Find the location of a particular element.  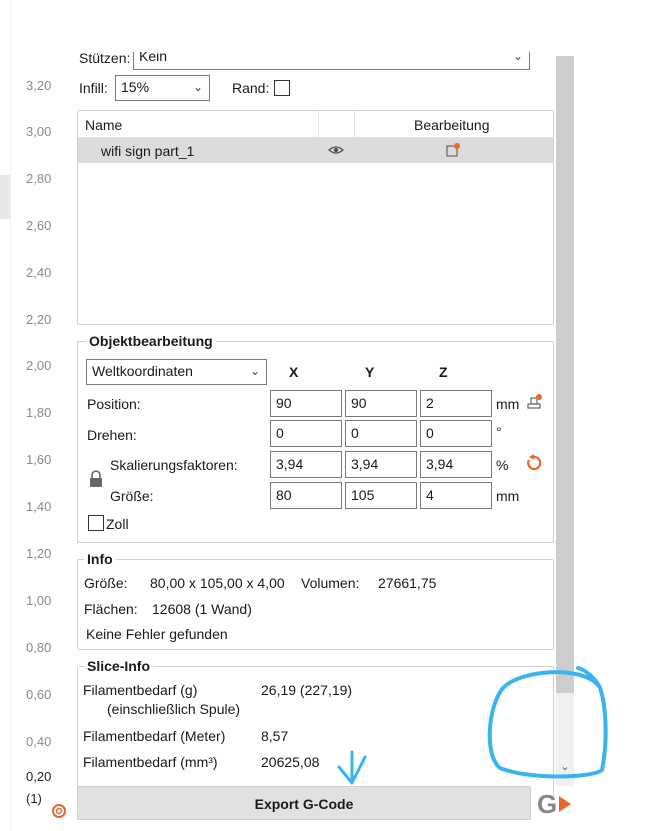

annotation-overlay is located at coordinates (472, 725).